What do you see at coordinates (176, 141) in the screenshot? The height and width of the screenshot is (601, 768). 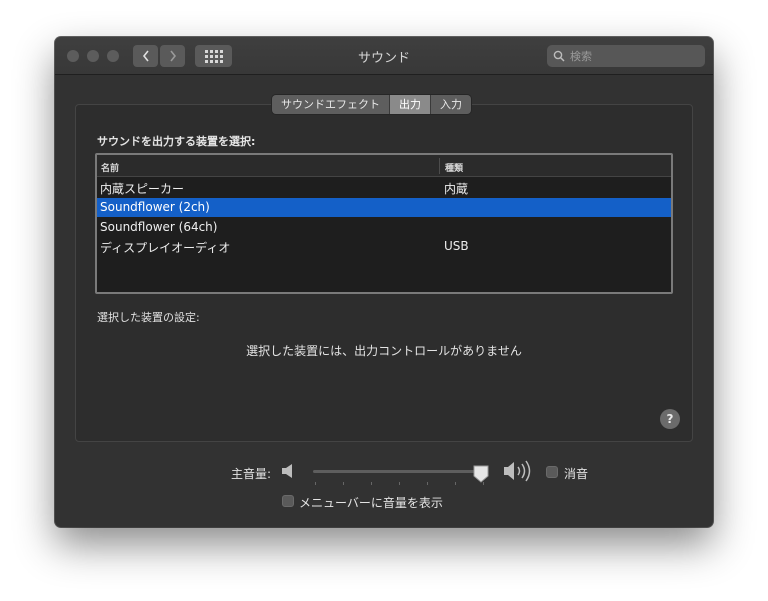 I see `output-device-heading: サウンドを出力する装置を選択:` at bounding box center [176, 141].